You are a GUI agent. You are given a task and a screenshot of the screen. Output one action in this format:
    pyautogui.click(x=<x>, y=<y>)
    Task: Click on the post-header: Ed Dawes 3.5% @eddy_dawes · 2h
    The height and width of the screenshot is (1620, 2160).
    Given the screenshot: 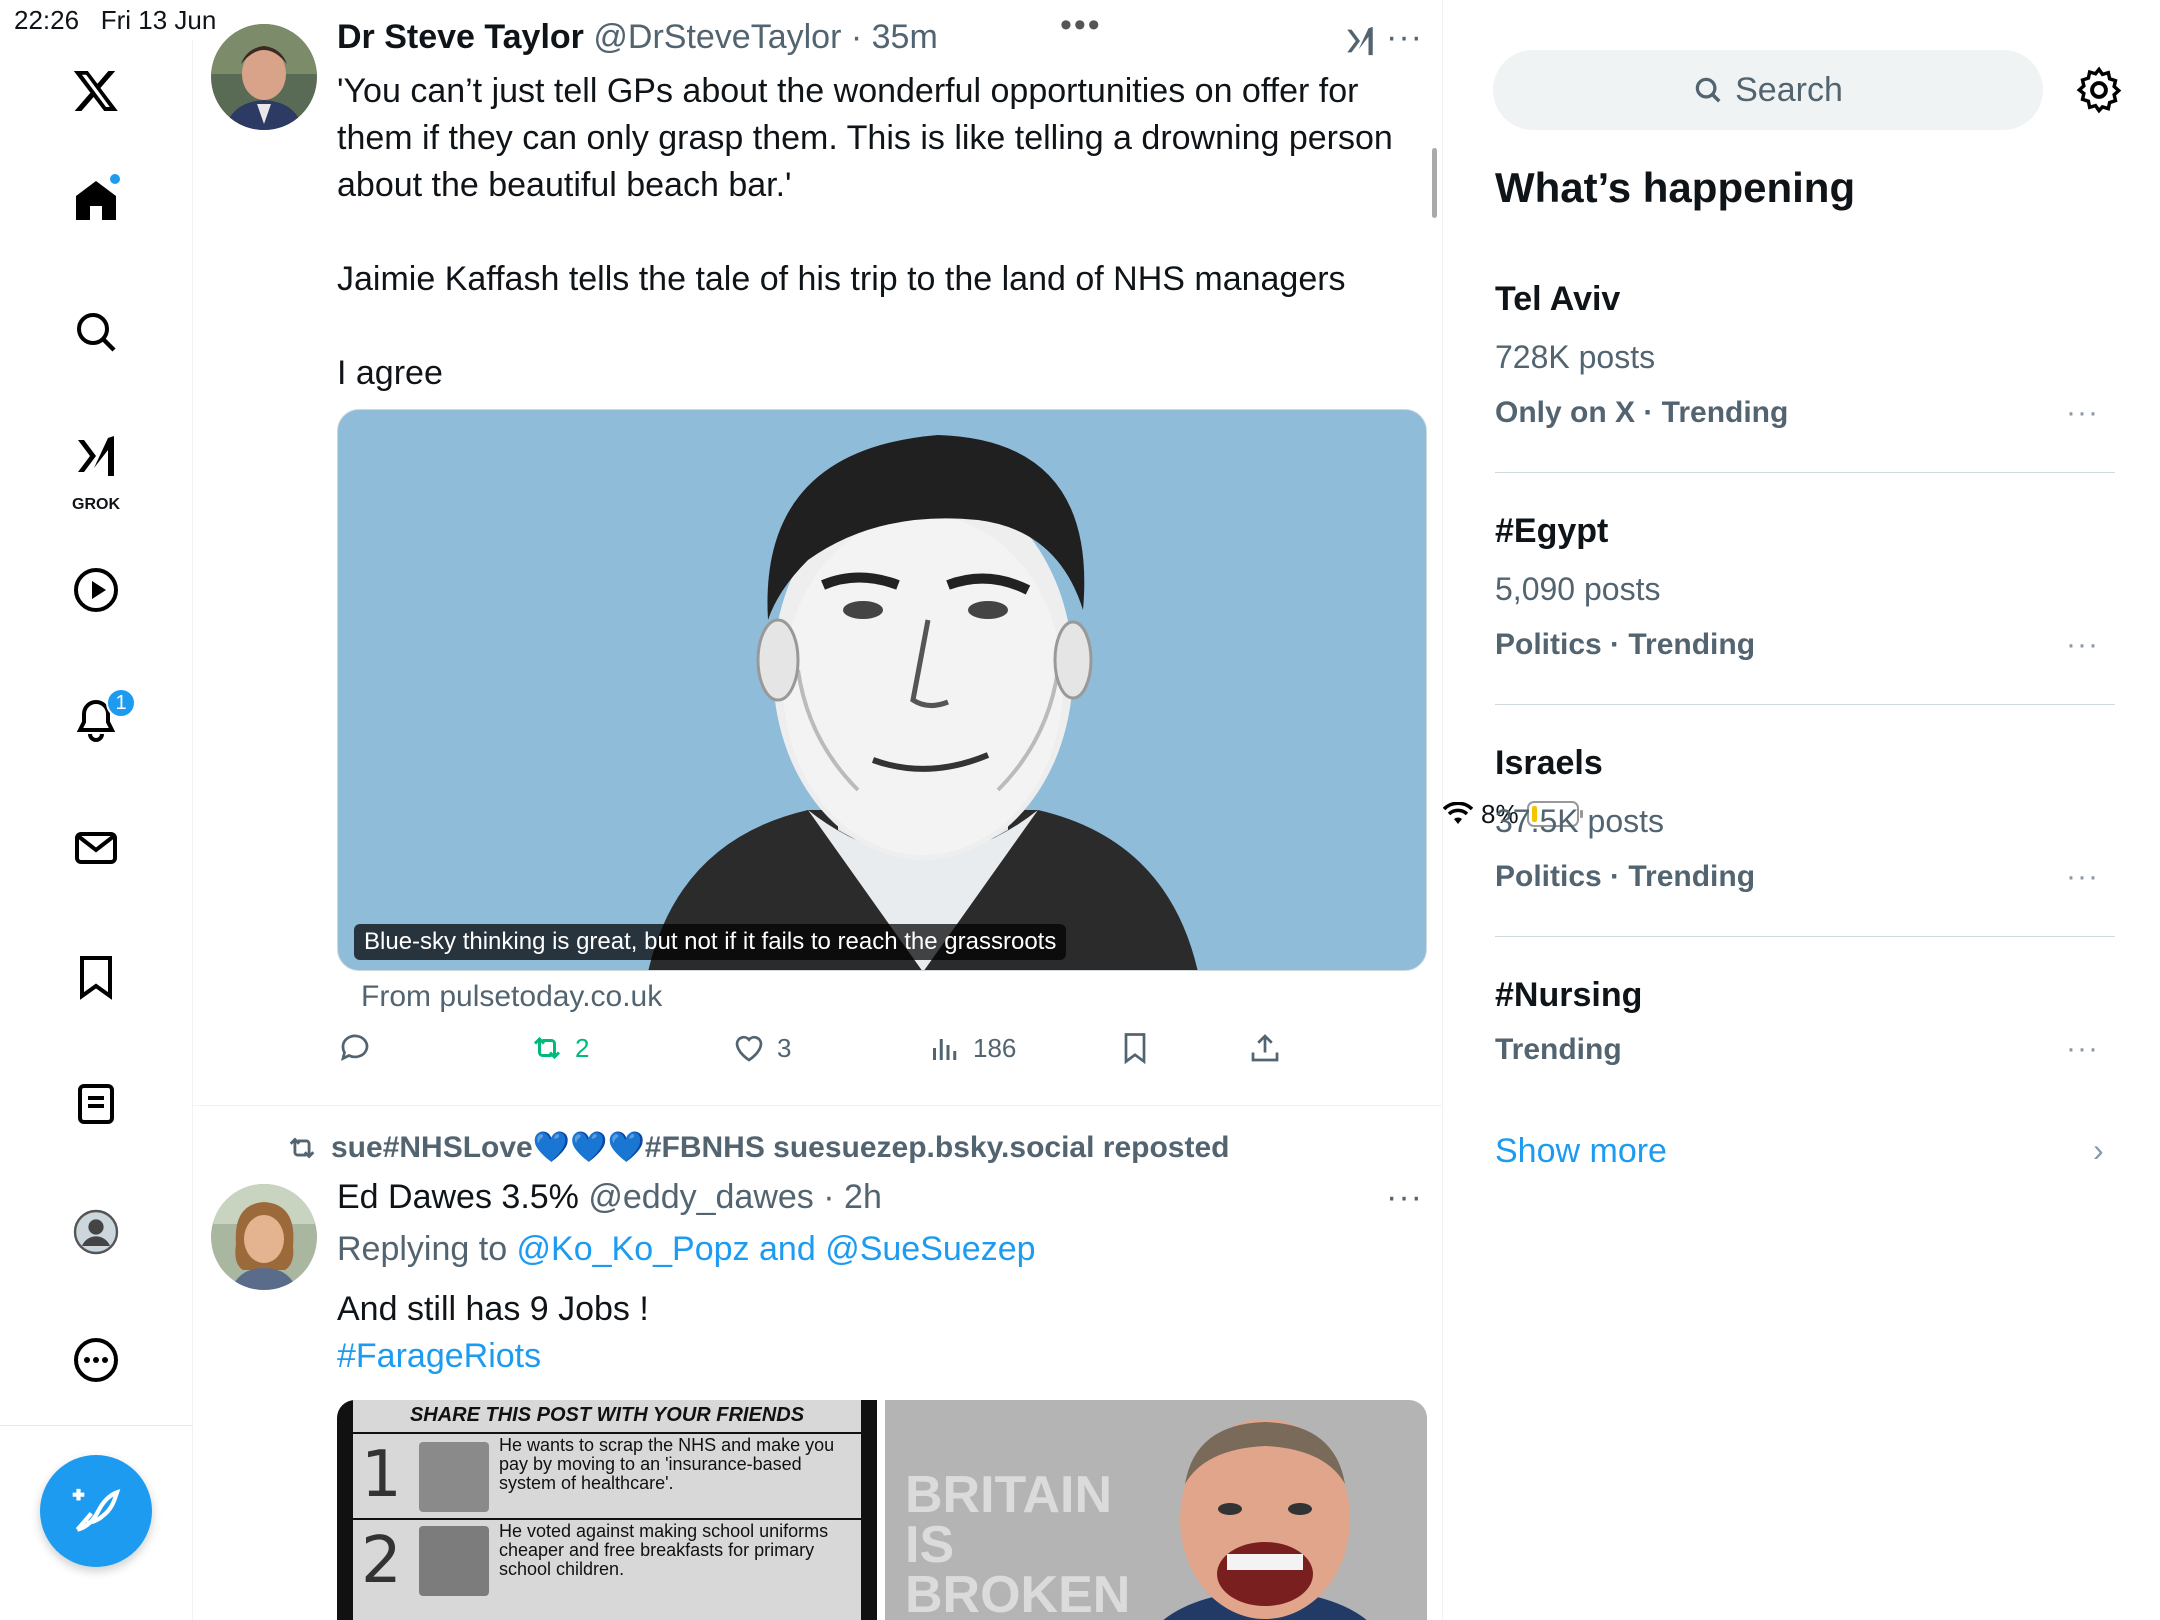 What is the action you would take?
    pyautogui.click(x=609, y=1197)
    